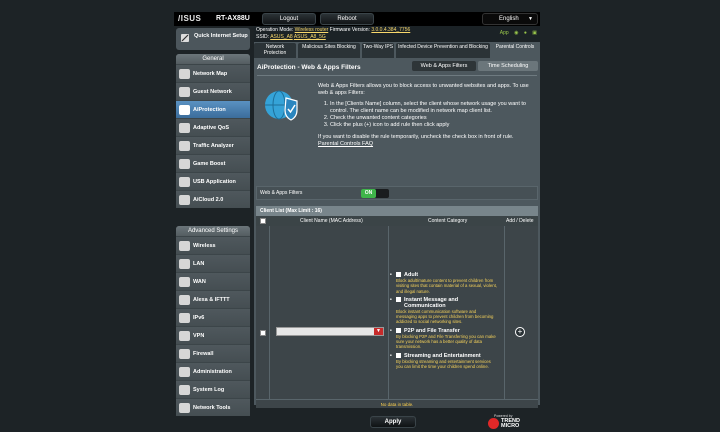 The width and height of the screenshot is (720, 432). I want to click on sidebar-item-adaptive-qos: Adaptive QoS, so click(213, 127).